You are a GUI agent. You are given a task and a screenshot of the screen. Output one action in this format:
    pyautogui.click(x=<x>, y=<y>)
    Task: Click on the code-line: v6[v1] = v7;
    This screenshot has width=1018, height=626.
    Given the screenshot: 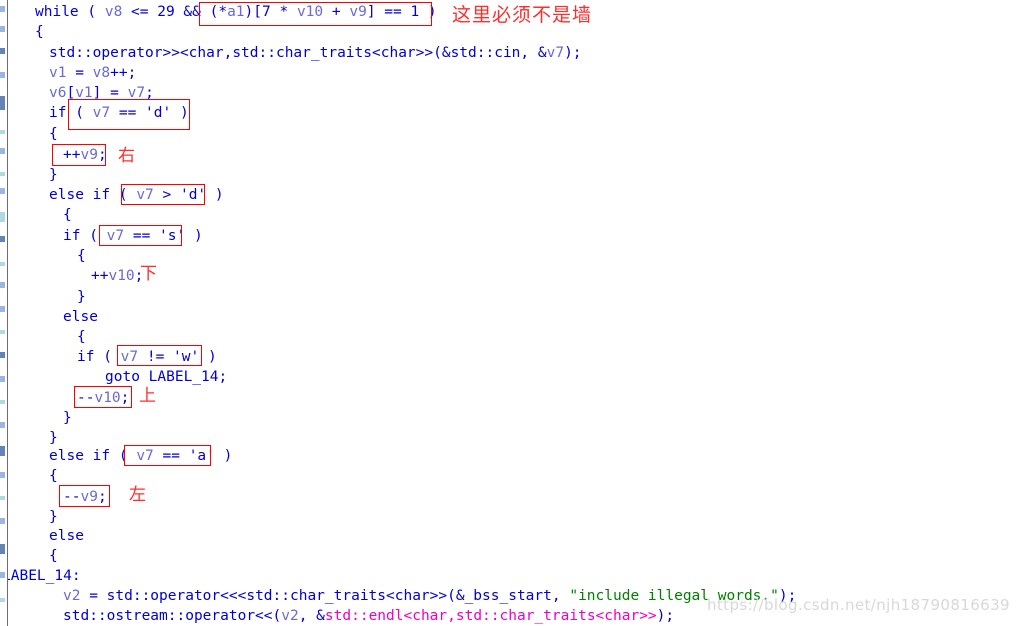 What is the action you would take?
    pyautogui.click(x=101, y=93)
    